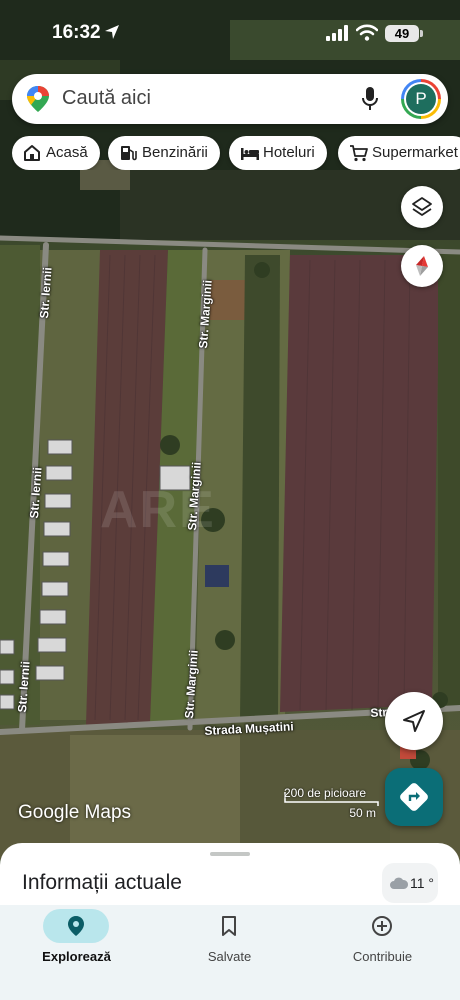  I want to click on weather-temperature: 11 °, so click(422, 883).